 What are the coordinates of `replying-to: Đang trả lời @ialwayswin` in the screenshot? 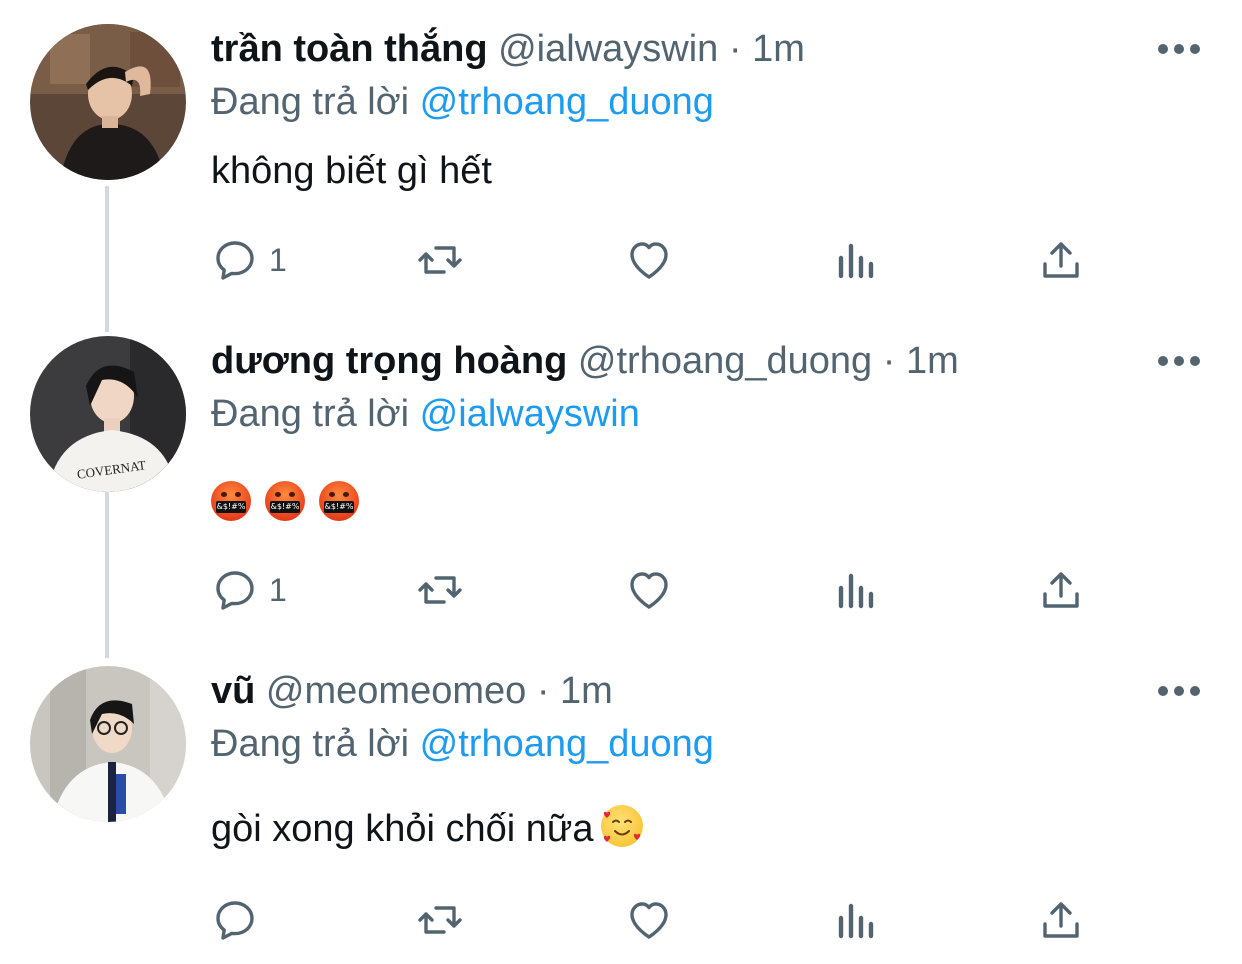 It's located at (425, 414).